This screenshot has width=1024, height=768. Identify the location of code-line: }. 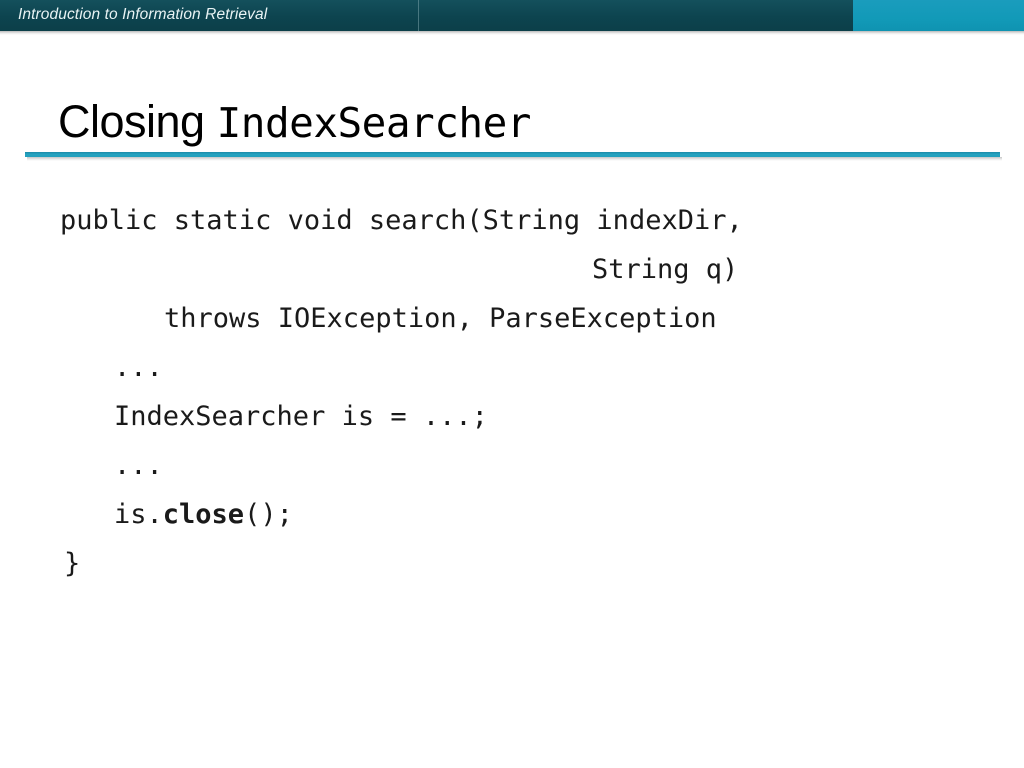
(72, 563).